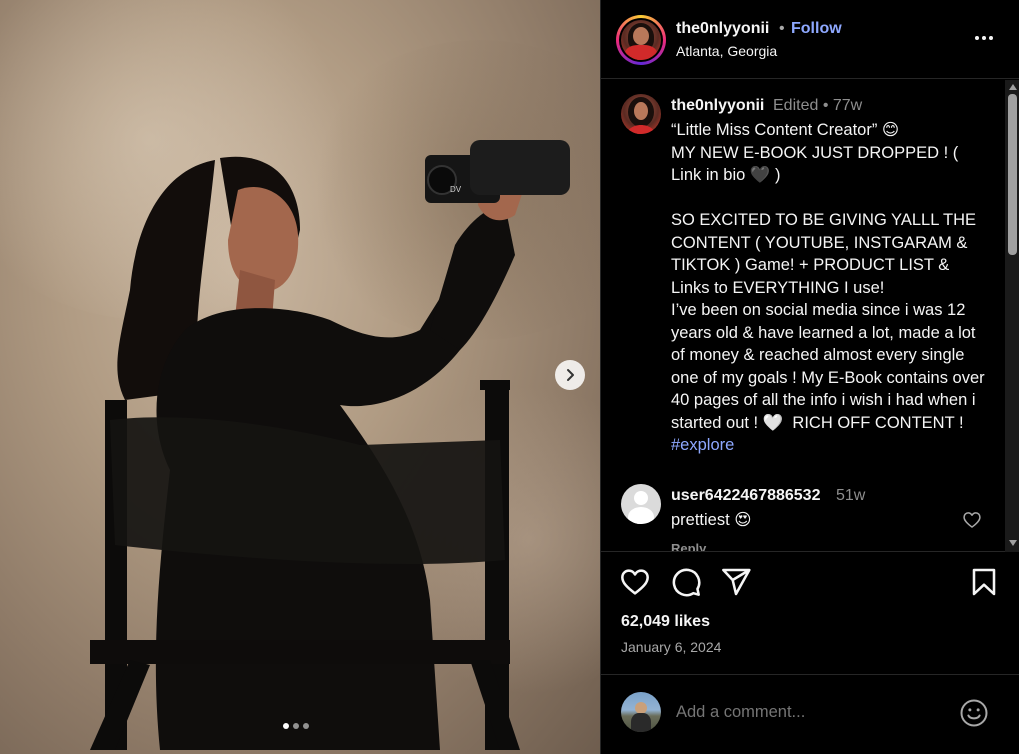 The height and width of the screenshot is (754, 1019). What do you see at coordinates (641, 114) in the screenshot?
I see `caption-avatar` at bounding box center [641, 114].